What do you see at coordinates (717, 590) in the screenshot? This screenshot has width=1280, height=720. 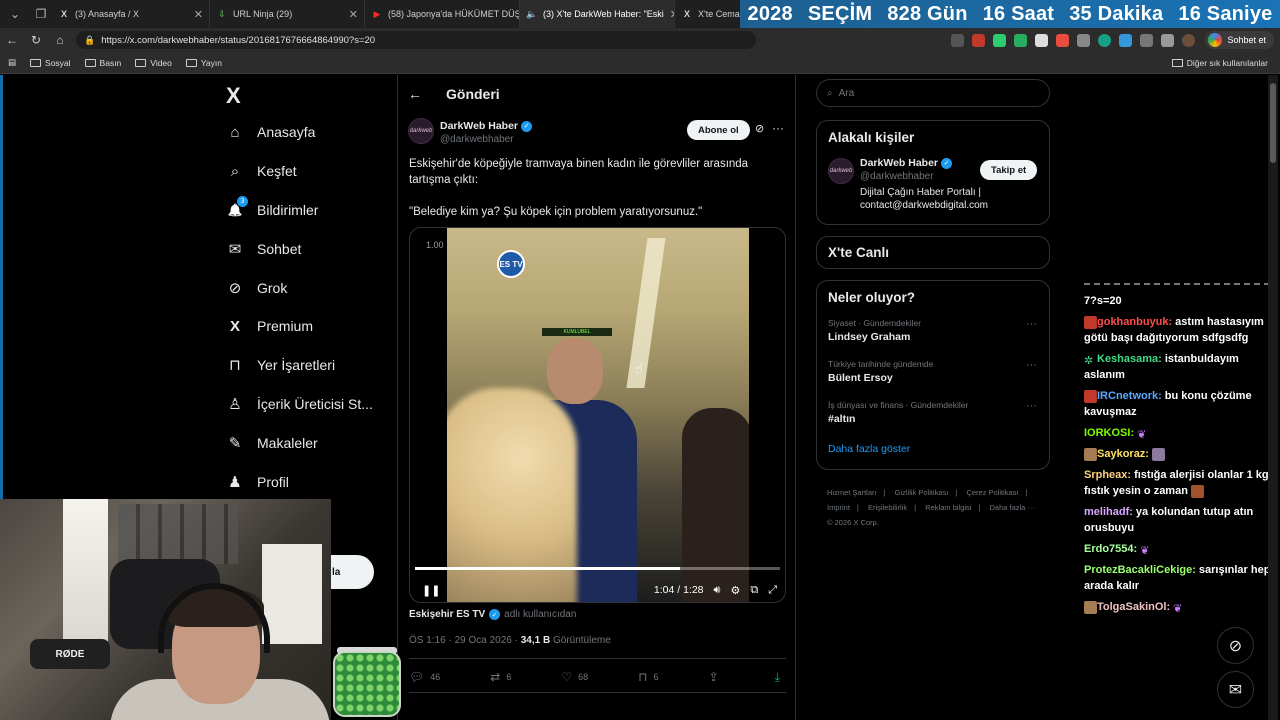 I see `volume-icon: 🔊︎` at bounding box center [717, 590].